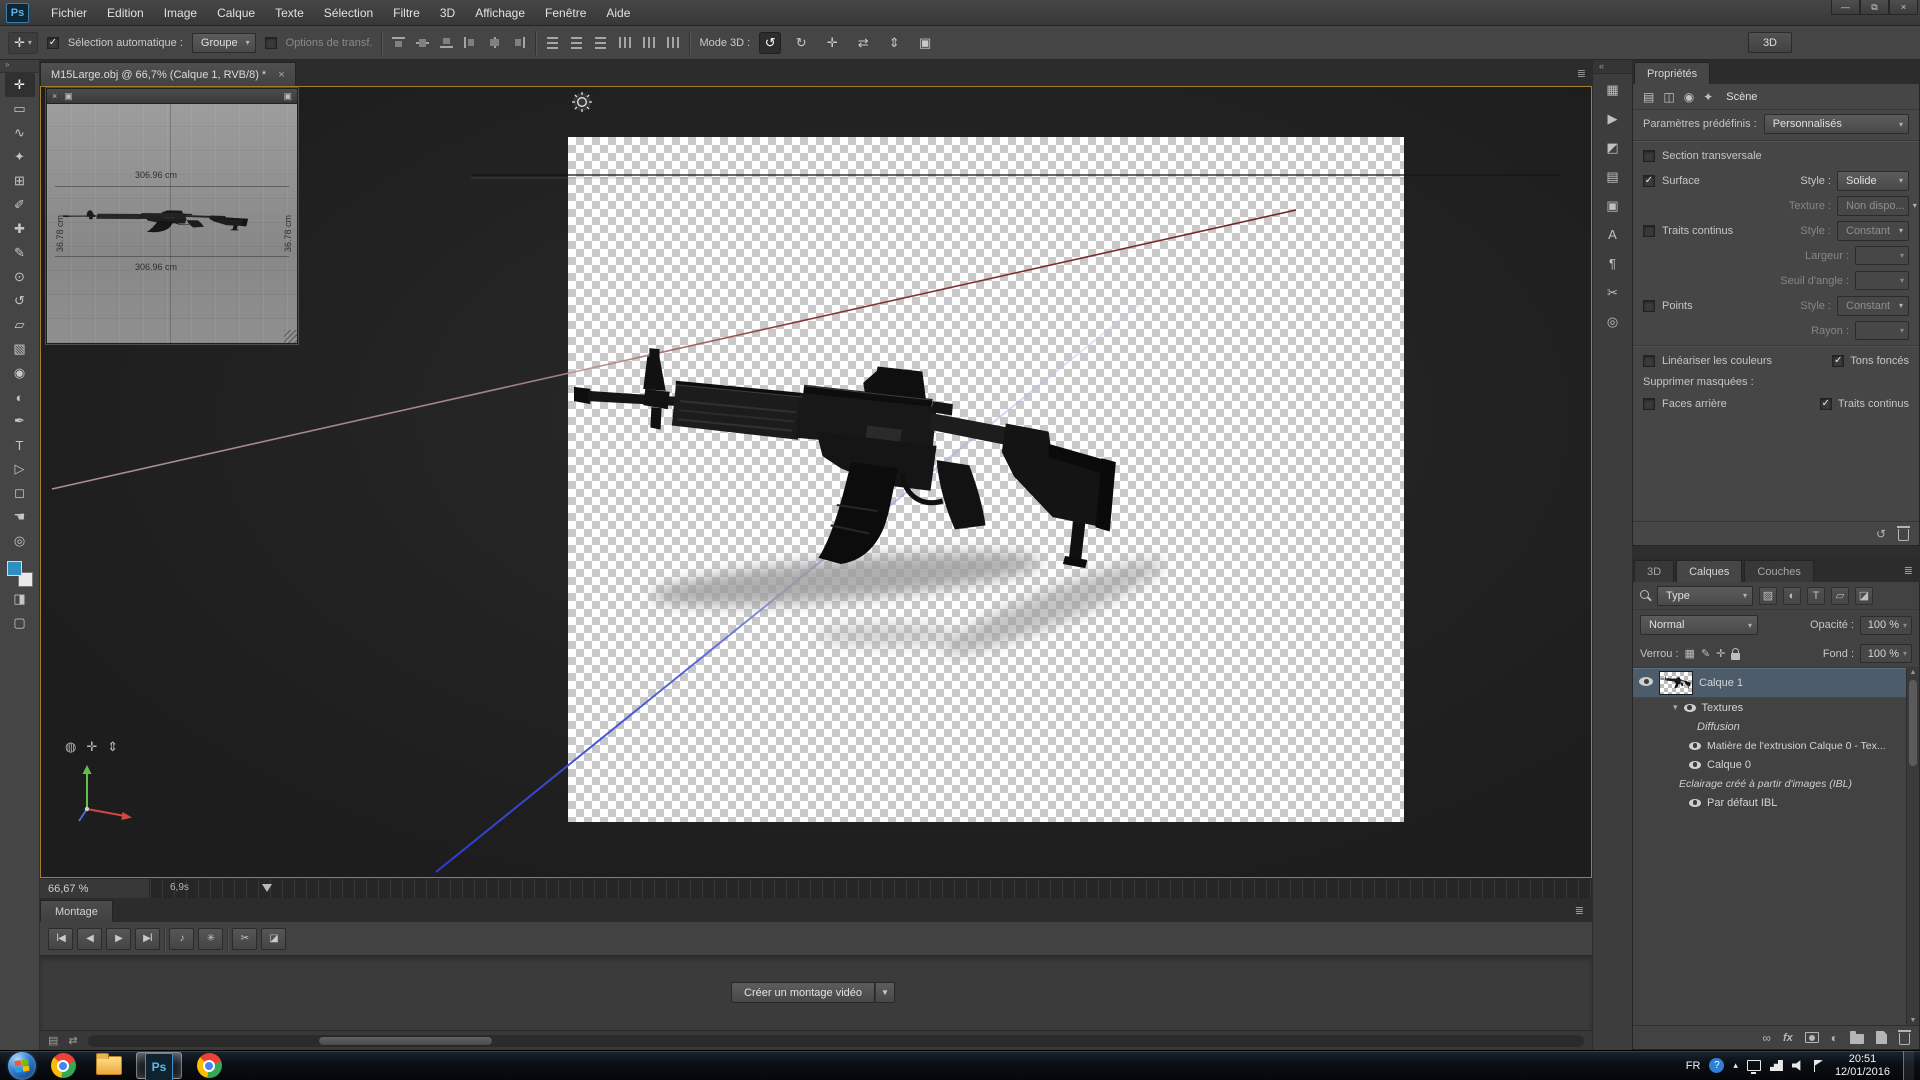  What do you see at coordinates (159, 1066) in the screenshot?
I see `taskbar-photoshop: Ps` at bounding box center [159, 1066].